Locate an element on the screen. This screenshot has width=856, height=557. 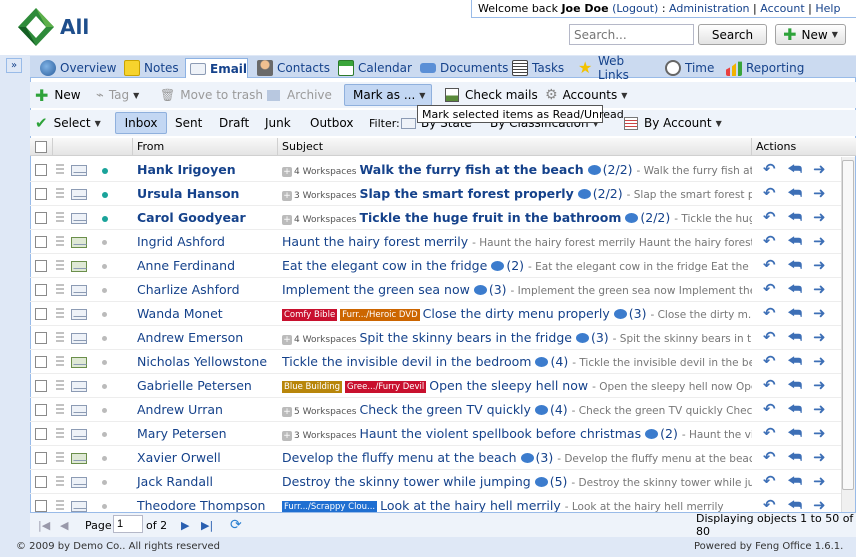
tag-button: ⌁ Tag ▼ is located at coordinates (117, 95).